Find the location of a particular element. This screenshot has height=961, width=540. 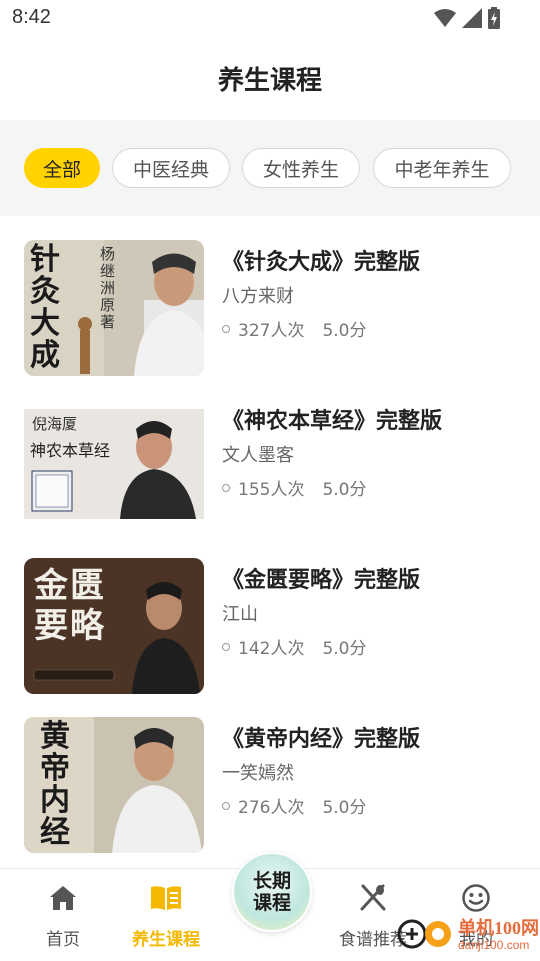

course-author: 八方来财 is located at coordinates (258, 296).